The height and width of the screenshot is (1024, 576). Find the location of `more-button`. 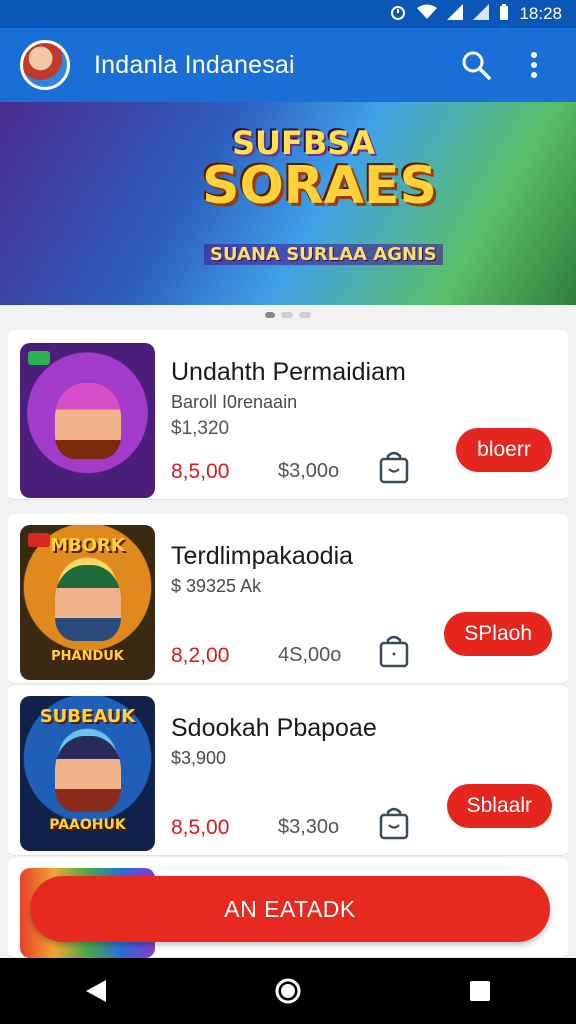

more-button is located at coordinates (534, 65).